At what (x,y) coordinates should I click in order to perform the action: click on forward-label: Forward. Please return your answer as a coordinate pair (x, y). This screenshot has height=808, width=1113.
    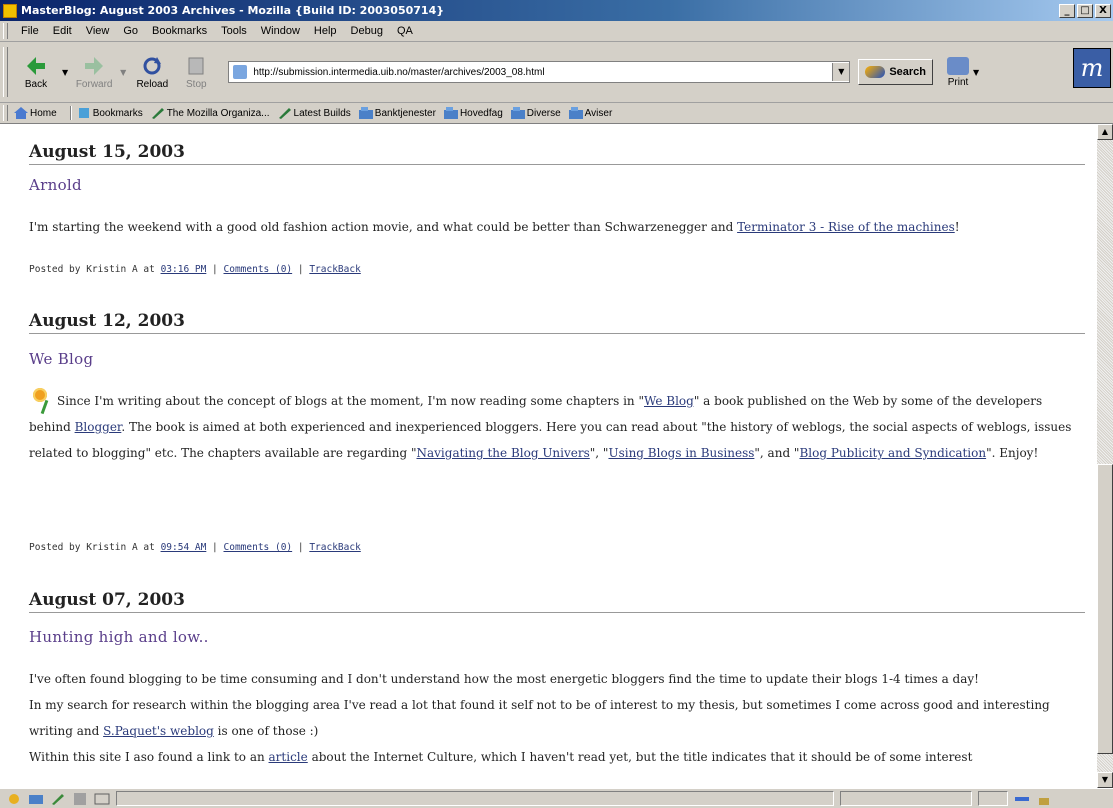
    Looking at the image, I should click on (94, 84).